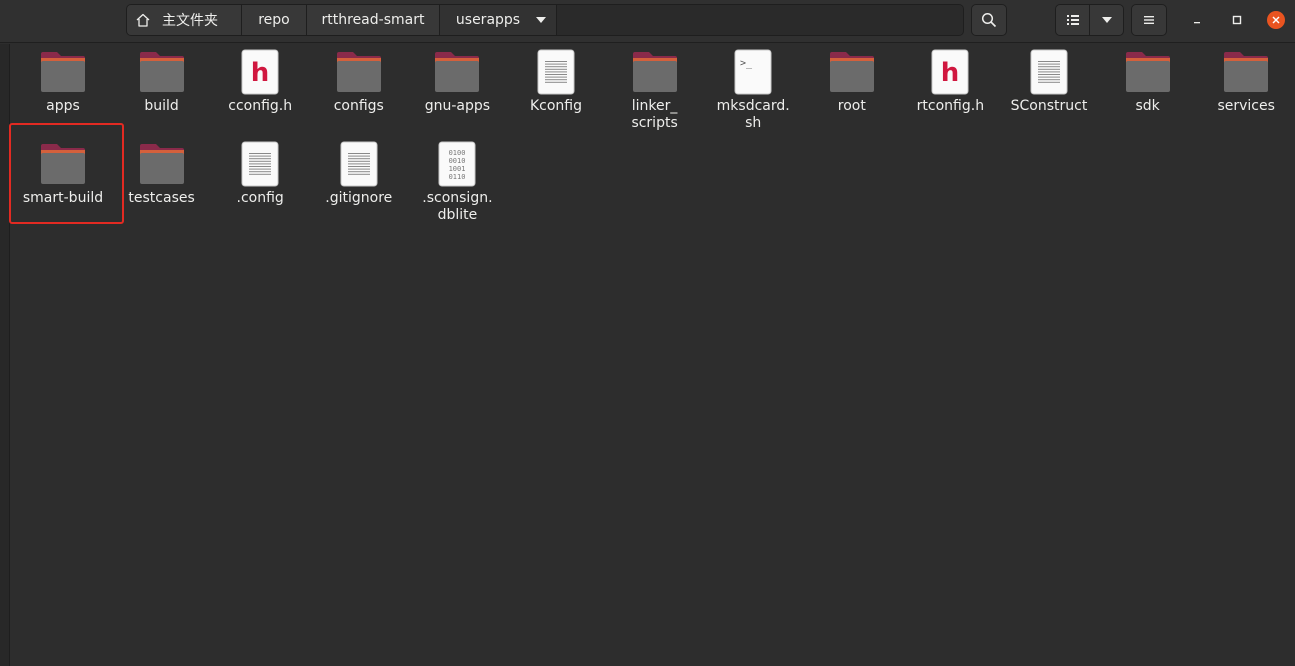  I want to click on close-button, so click(1276, 20).